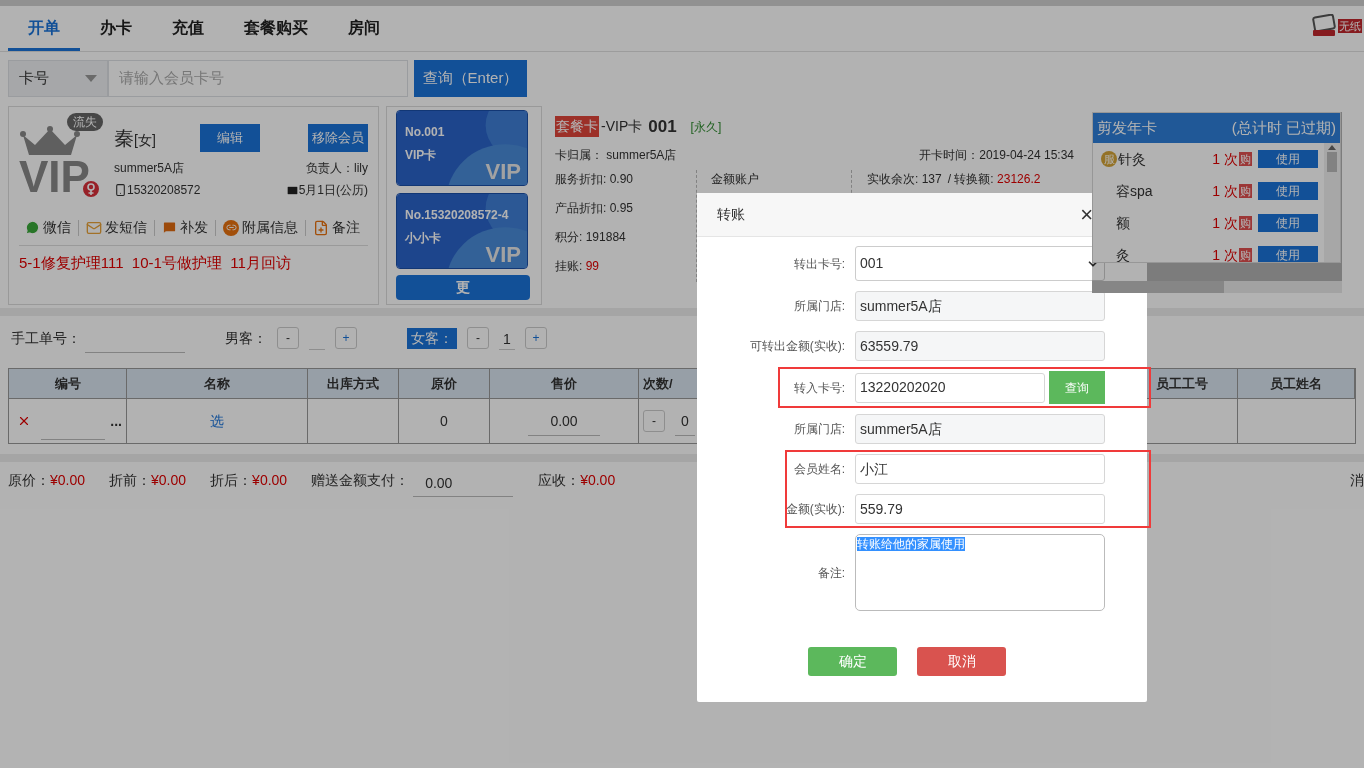 The image size is (1364, 768). I want to click on column-header: 编号, so click(68, 383).